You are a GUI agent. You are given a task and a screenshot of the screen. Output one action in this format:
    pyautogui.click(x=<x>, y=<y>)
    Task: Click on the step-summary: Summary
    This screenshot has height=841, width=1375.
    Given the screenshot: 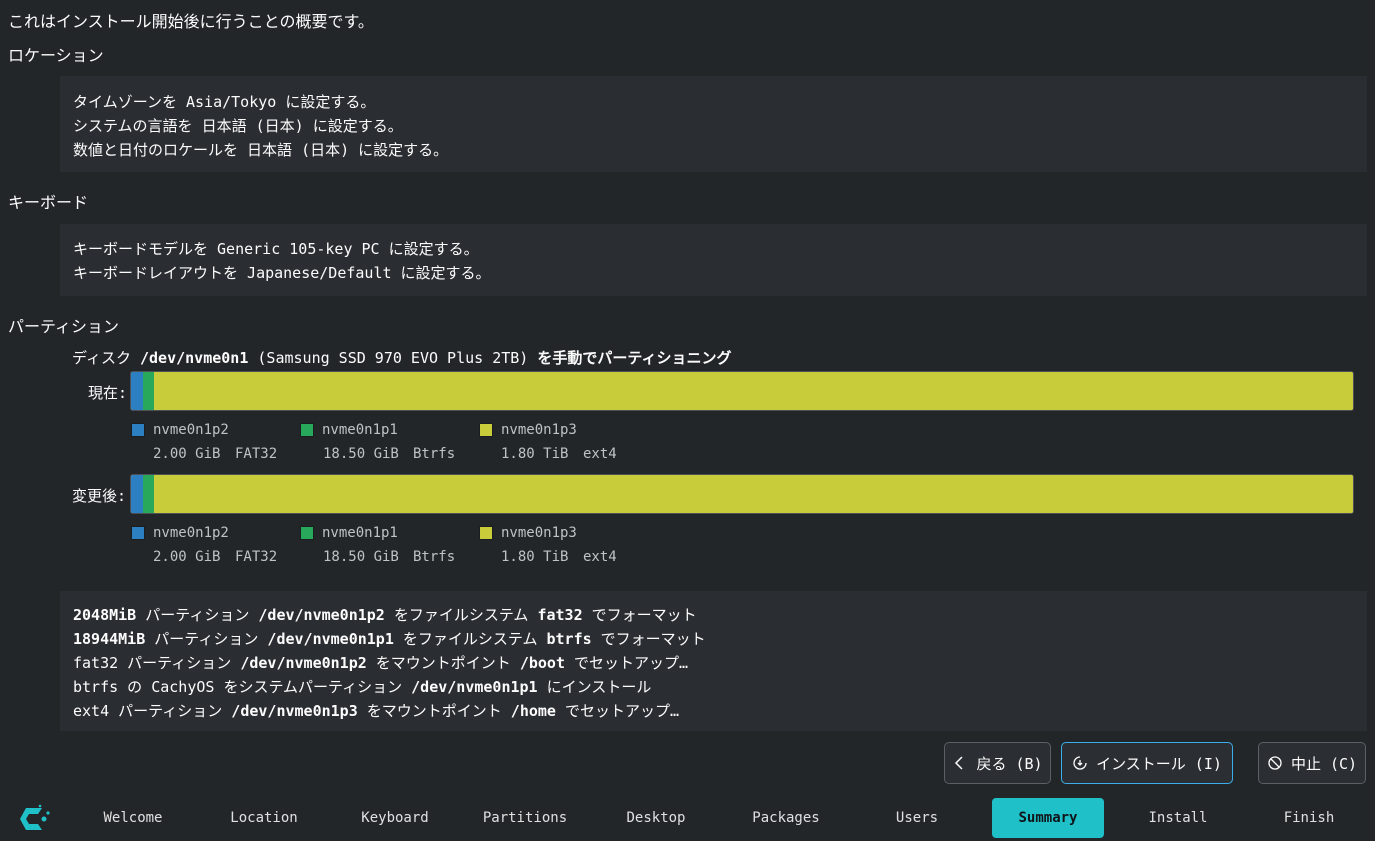 What is the action you would take?
    pyautogui.click(x=1048, y=818)
    